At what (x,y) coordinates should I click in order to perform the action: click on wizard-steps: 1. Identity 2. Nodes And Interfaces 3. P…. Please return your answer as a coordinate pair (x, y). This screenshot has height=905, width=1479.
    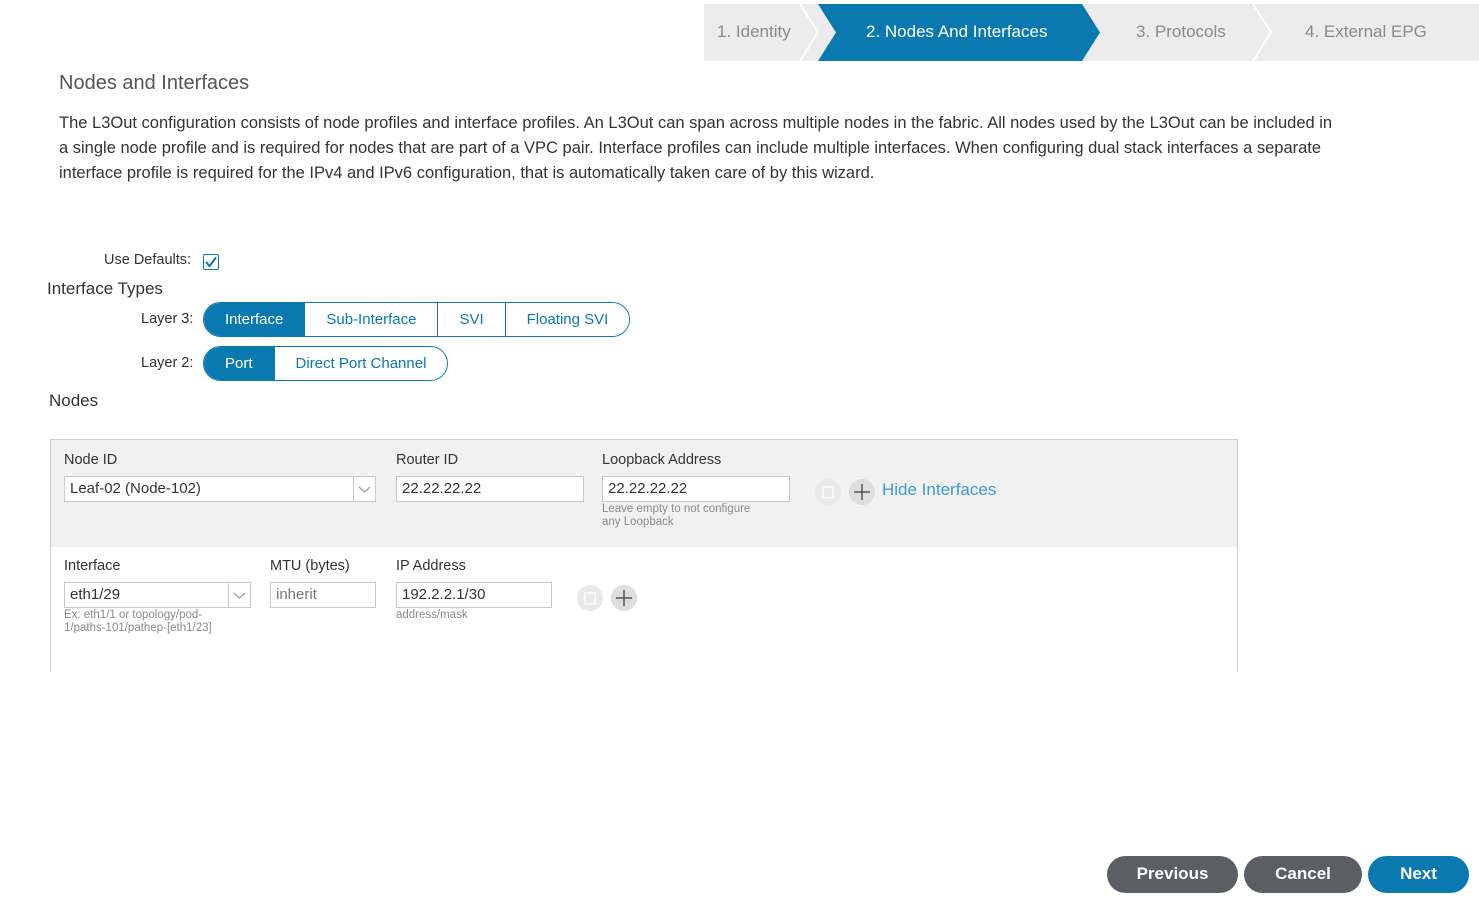
    Looking at the image, I should click on (1091, 32).